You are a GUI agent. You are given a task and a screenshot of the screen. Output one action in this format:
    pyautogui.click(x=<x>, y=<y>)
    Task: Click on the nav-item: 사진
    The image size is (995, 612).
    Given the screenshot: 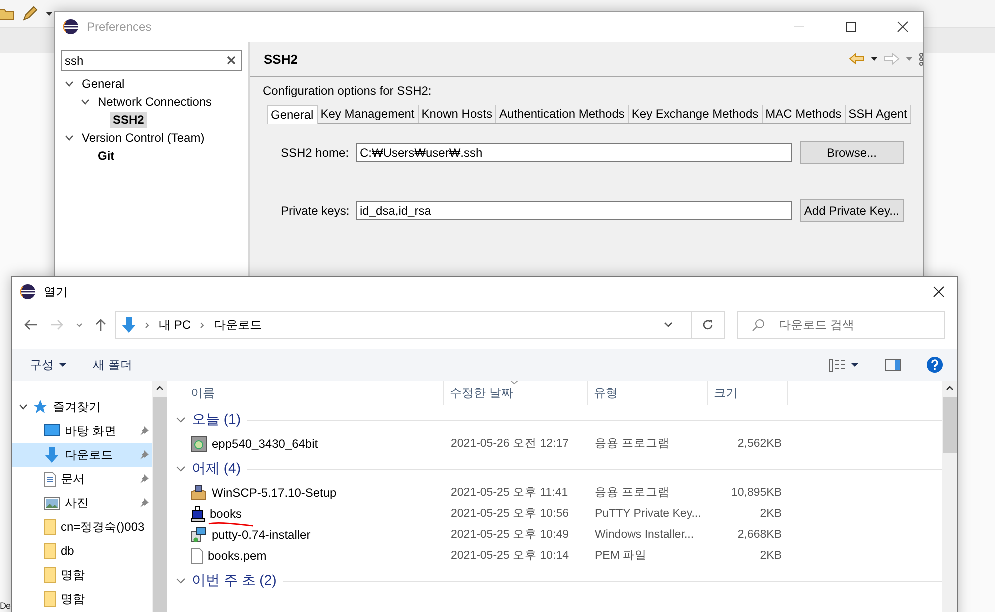 What is the action you would take?
    pyautogui.click(x=82, y=503)
    